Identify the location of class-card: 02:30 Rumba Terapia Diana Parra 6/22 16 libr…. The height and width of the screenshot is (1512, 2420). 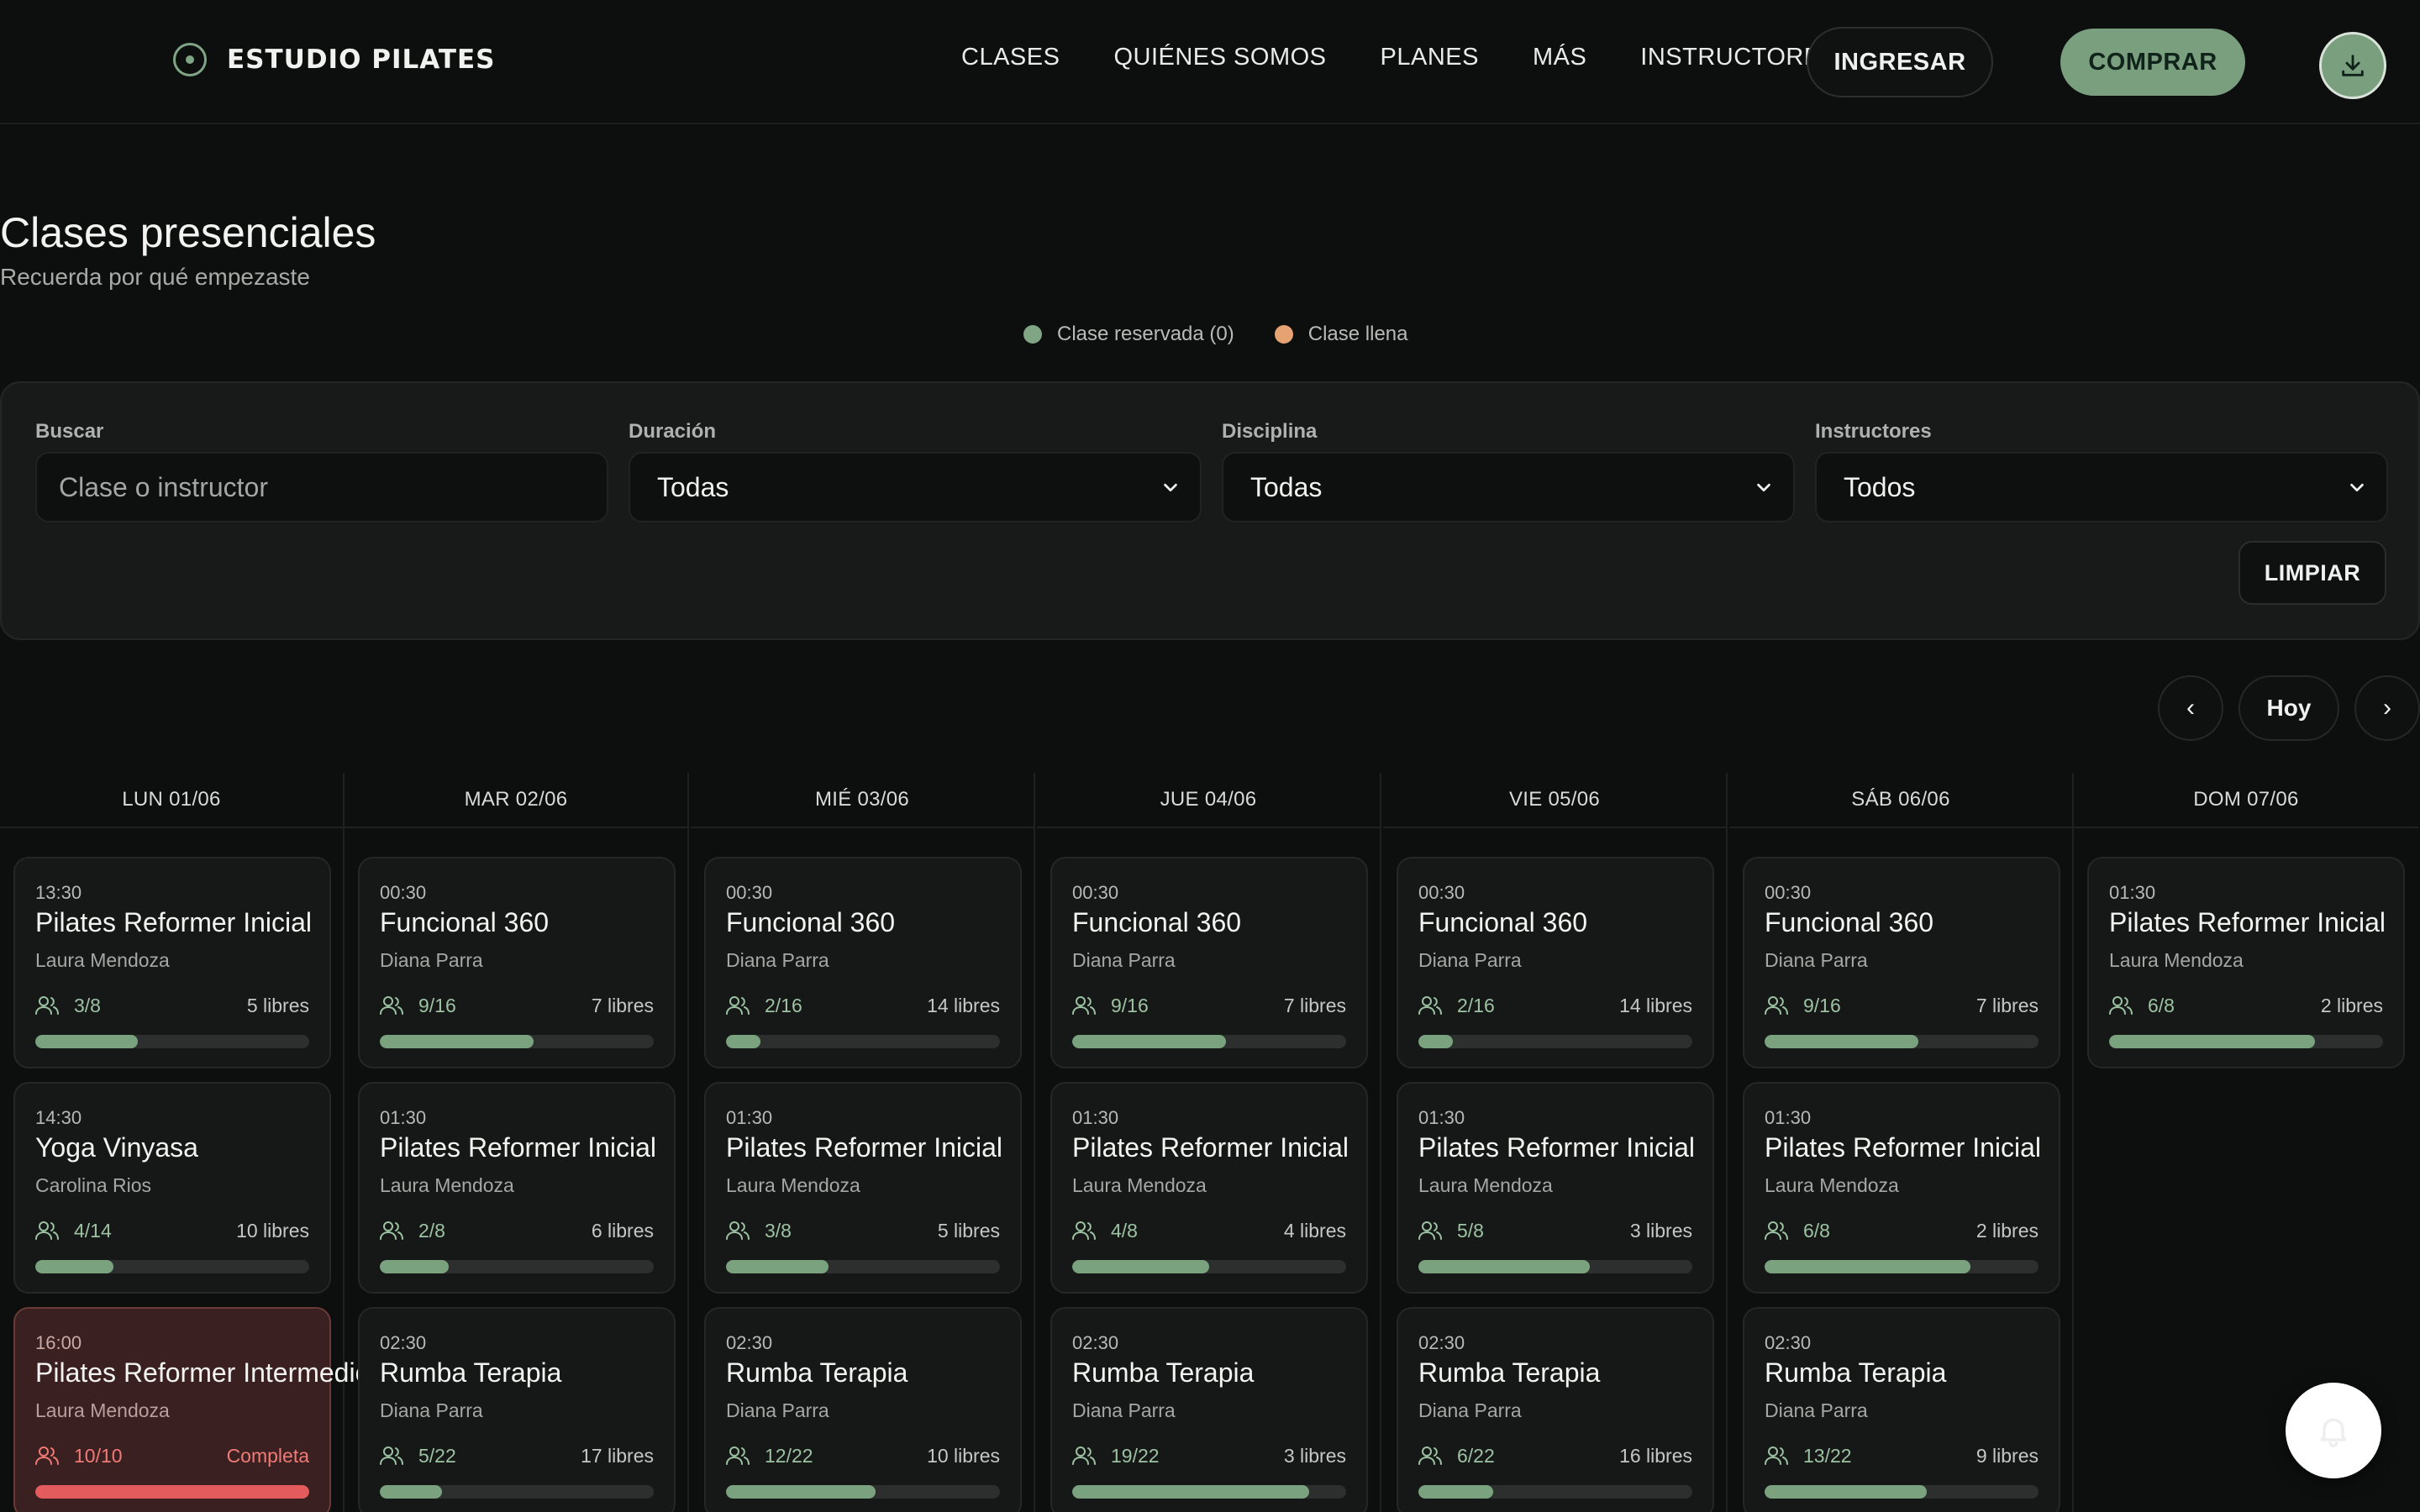
(1556, 1409).